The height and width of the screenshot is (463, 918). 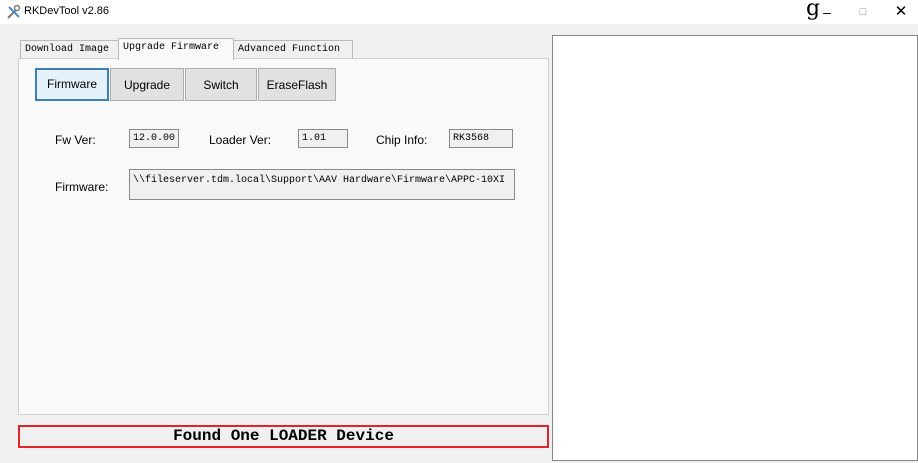 What do you see at coordinates (147, 84) in the screenshot?
I see `upgrade-button: Upgrade` at bounding box center [147, 84].